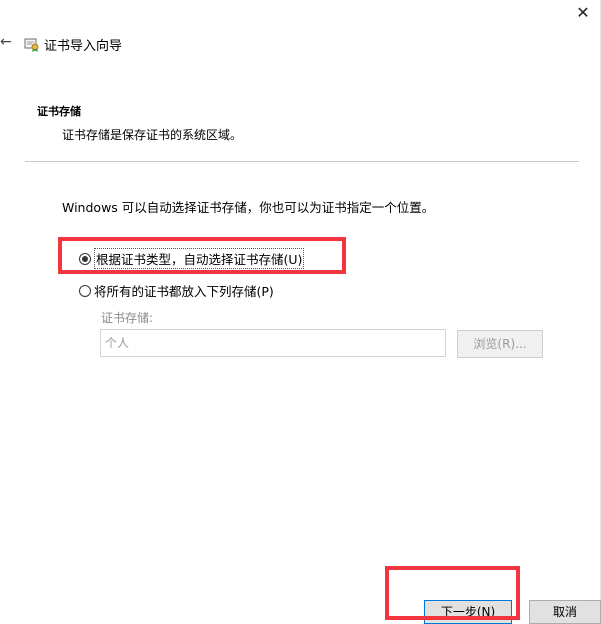 The image size is (601, 624). I want to click on section-description: 证书存储是保存证书的系统区域。, so click(152, 135).